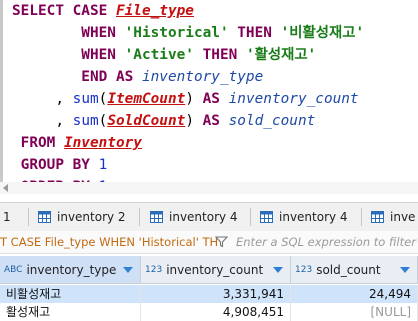  What do you see at coordinates (293, 99) in the screenshot?
I see `code-token: inventory_count` at bounding box center [293, 99].